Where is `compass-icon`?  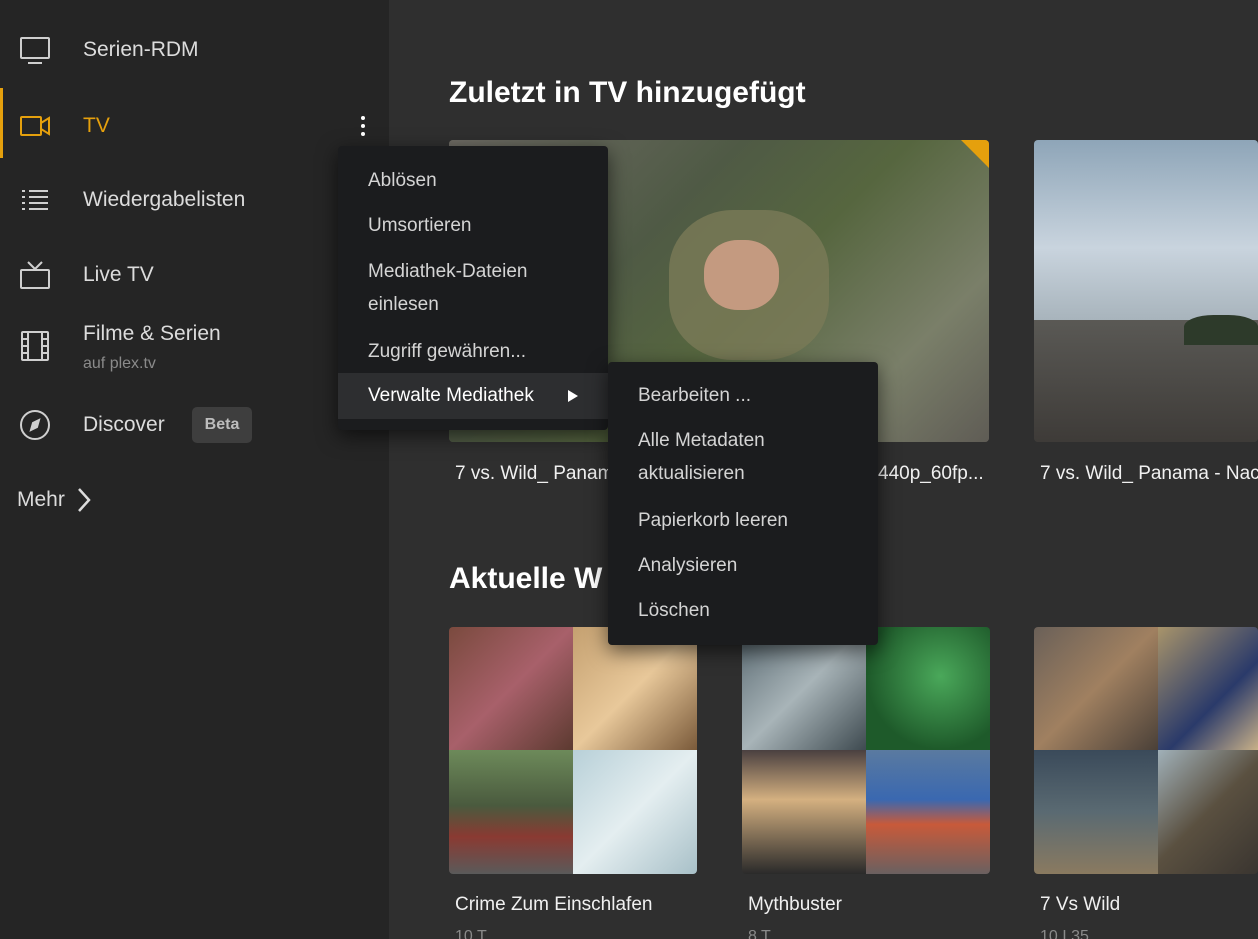
compass-icon is located at coordinates (35, 425).